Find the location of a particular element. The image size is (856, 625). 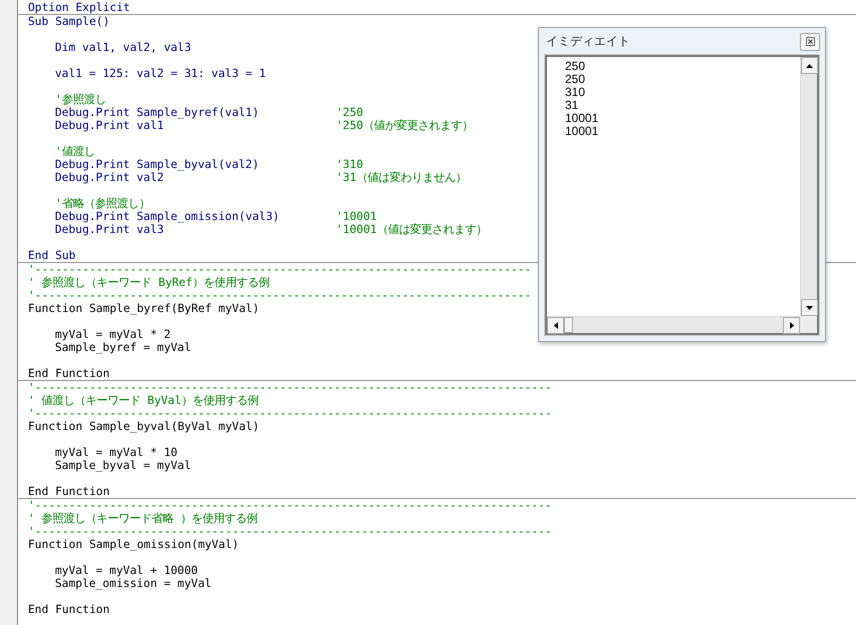

code-line: Debug.Print Sample_omission(val3) is located at coordinates (167, 216).